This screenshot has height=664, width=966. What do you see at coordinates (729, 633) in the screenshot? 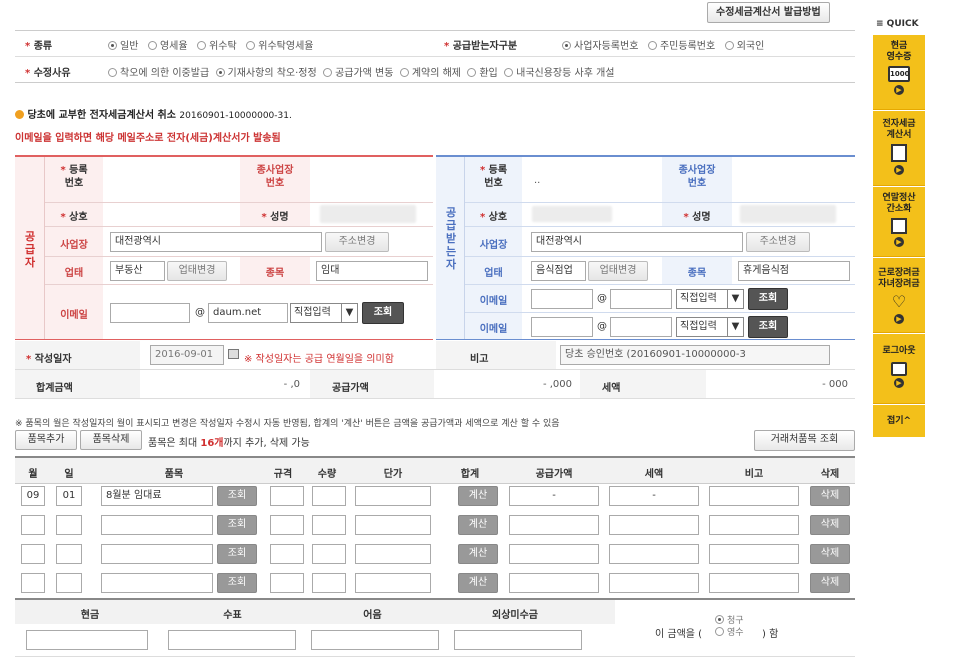
I see `claim-option-receipt: 영수` at bounding box center [729, 633].